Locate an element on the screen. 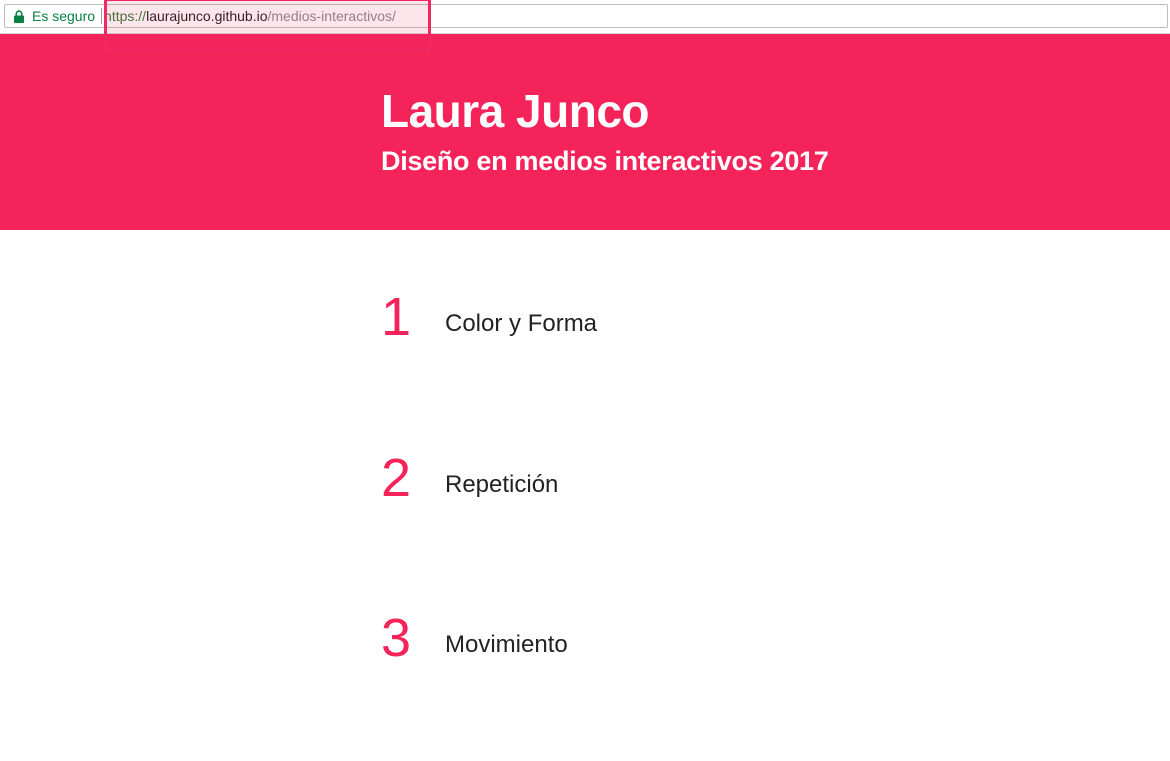 Image resolution: width=1170 pixels, height=761 pixels. security-indicator: Es seguro is located at coordinates (53, 16).